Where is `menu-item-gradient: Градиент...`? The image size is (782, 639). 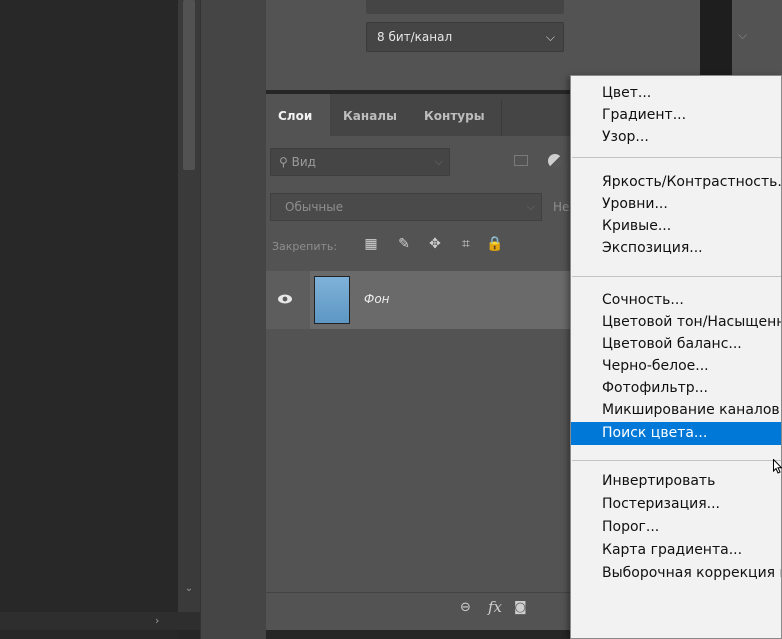 menu-item-gradient: Градиент... is located at coordinates (676, 115).